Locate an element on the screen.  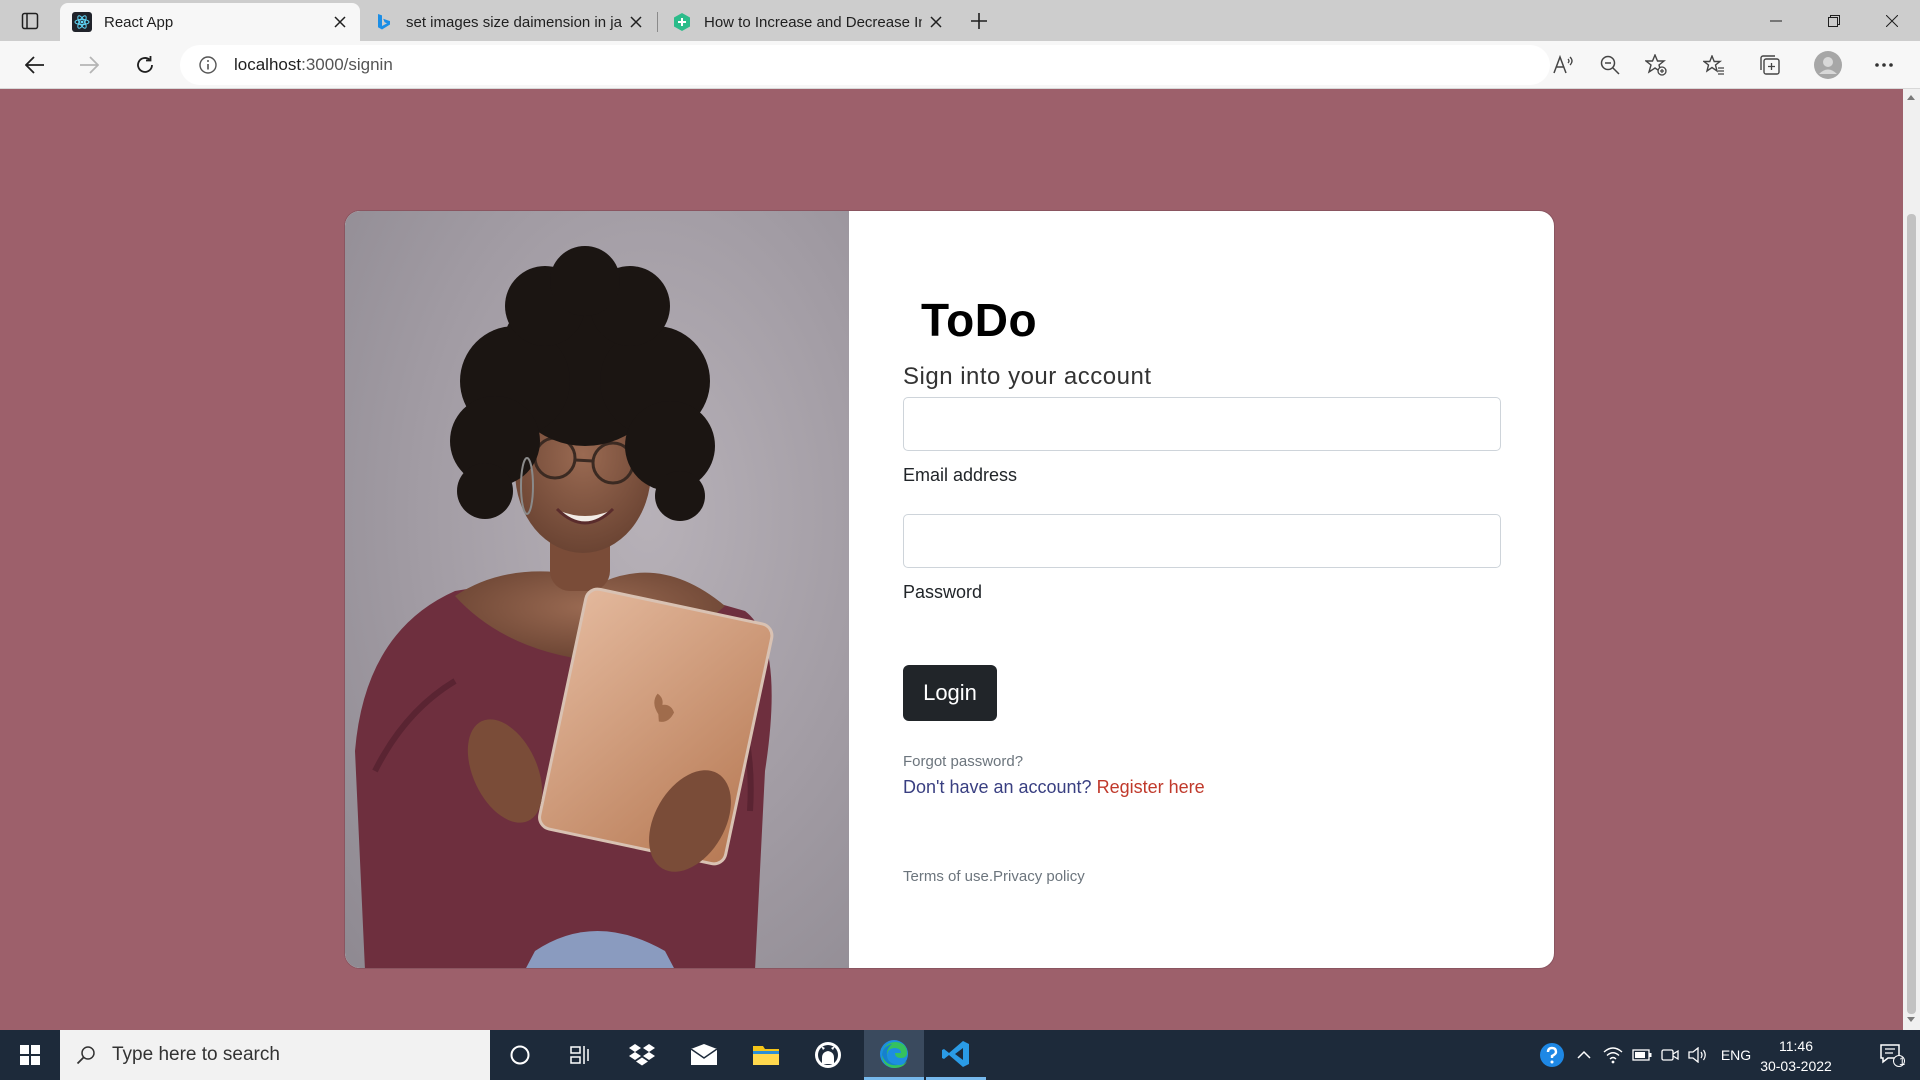
task-view-button is located at coordinates (580, 1055).